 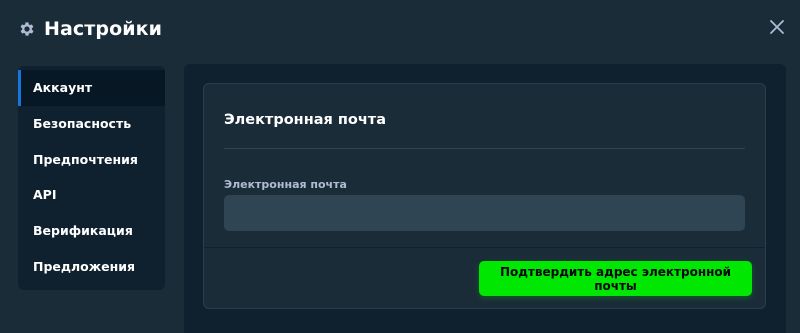 I want to click on card-title: Электронная почта, so click(x=305, y=120).